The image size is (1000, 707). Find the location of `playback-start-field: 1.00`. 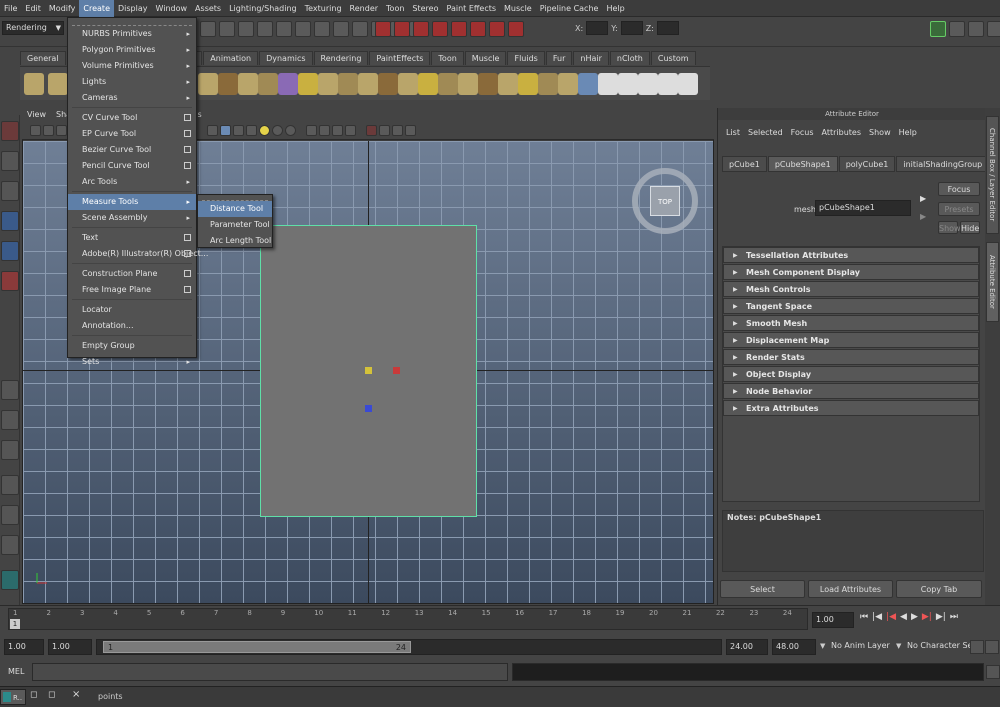

playback-start-field: 1.00 is located at coordinates (70, 647).